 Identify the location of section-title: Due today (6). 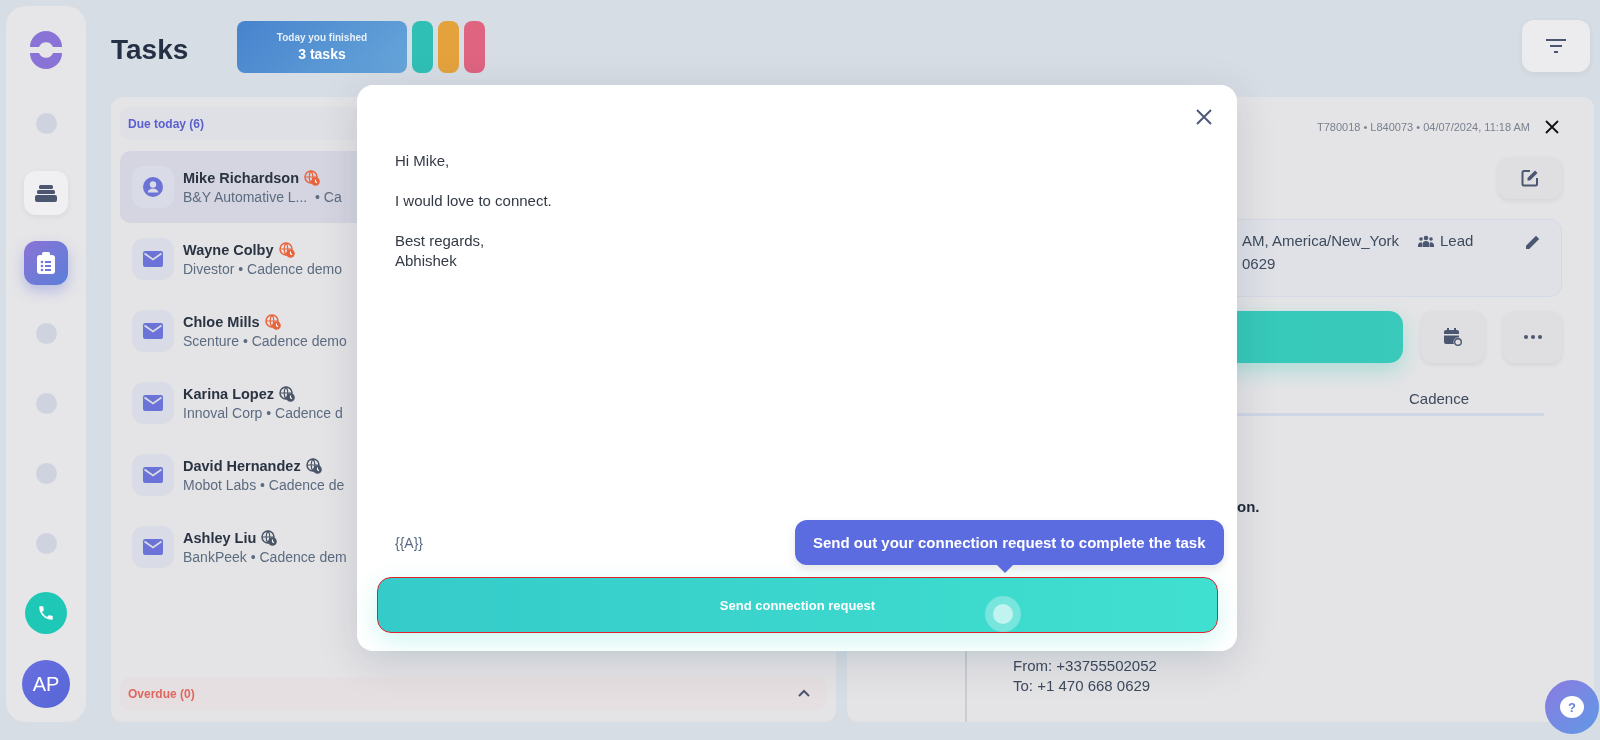
(166, 123).